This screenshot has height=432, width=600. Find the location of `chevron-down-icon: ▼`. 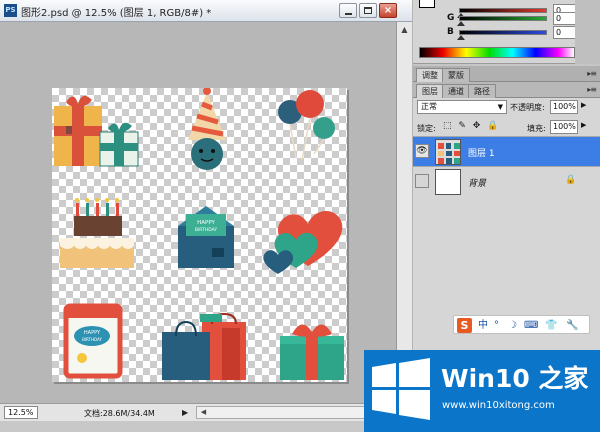

chevron-down-icon: ▼ is located at coordinates (500, 107).